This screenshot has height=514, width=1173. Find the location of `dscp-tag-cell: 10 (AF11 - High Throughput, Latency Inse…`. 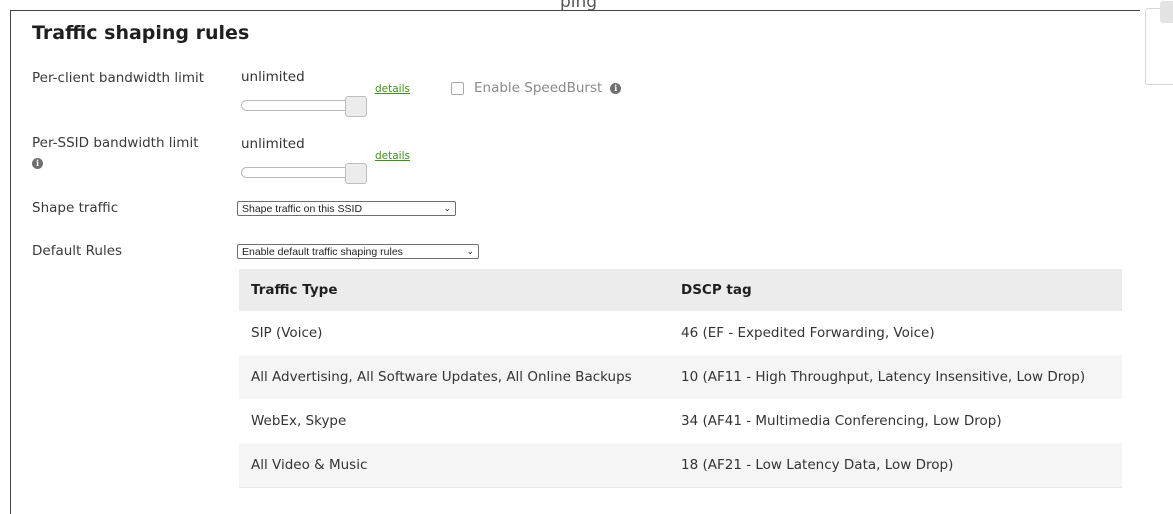

dscp-tag-cell: 10 (AF11 - High Throughput, Latency Inse… is located at coordinates (895, 377).